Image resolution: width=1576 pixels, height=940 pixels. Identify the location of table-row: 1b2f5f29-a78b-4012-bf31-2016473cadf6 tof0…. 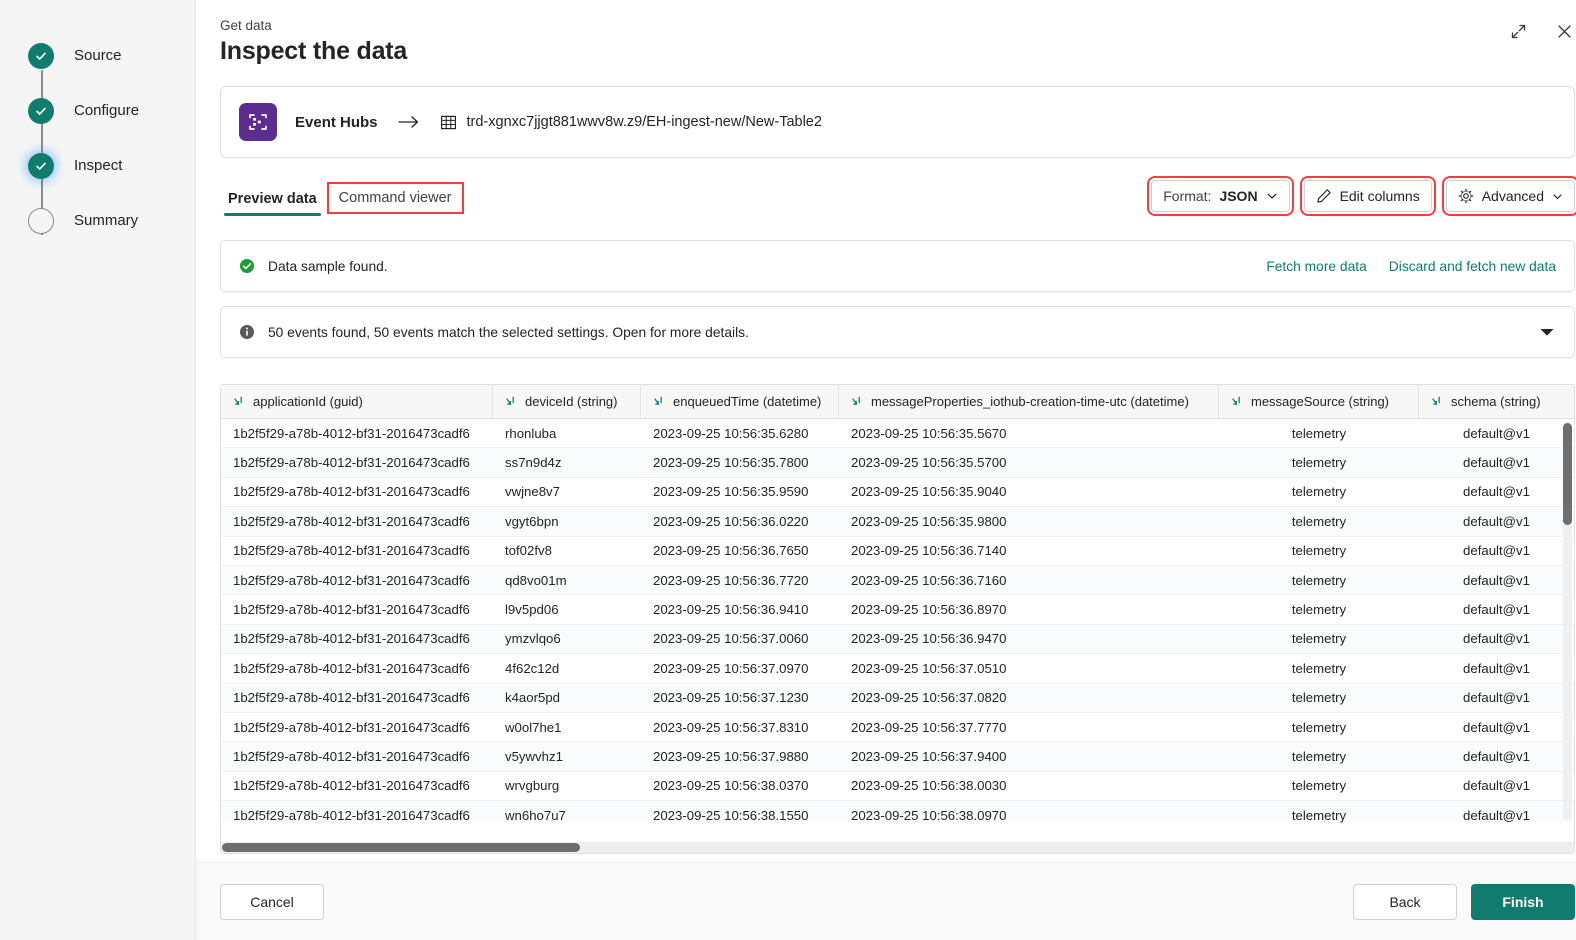
(897, 551).